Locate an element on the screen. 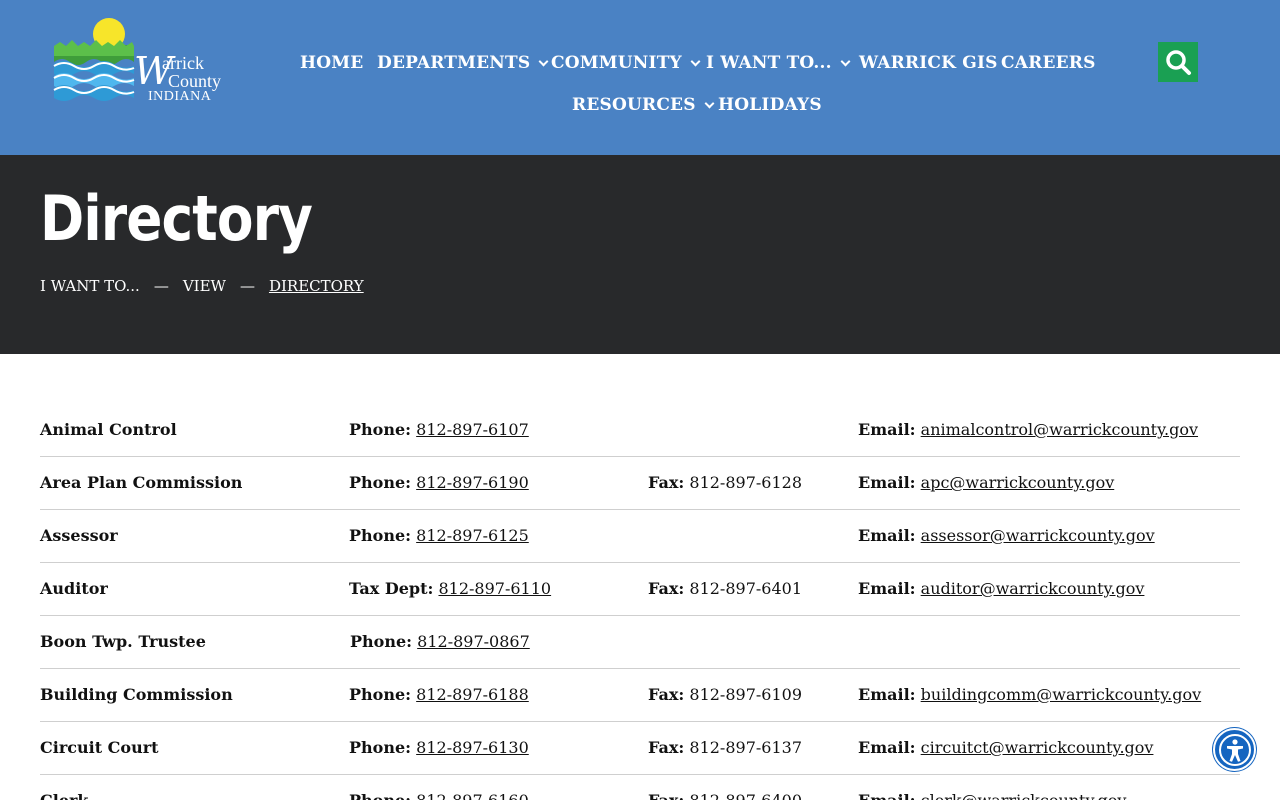 This screenshot has width=1280, height=800. nav-holidays: HOLIDAYS is located at coordinates (770, 105).